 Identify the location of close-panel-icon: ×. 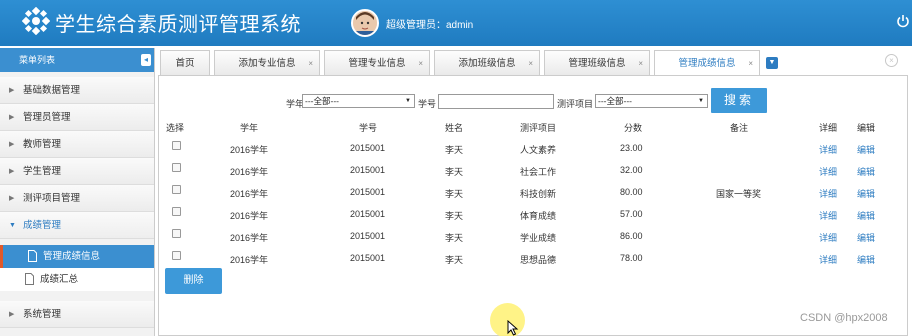
(891, 60).